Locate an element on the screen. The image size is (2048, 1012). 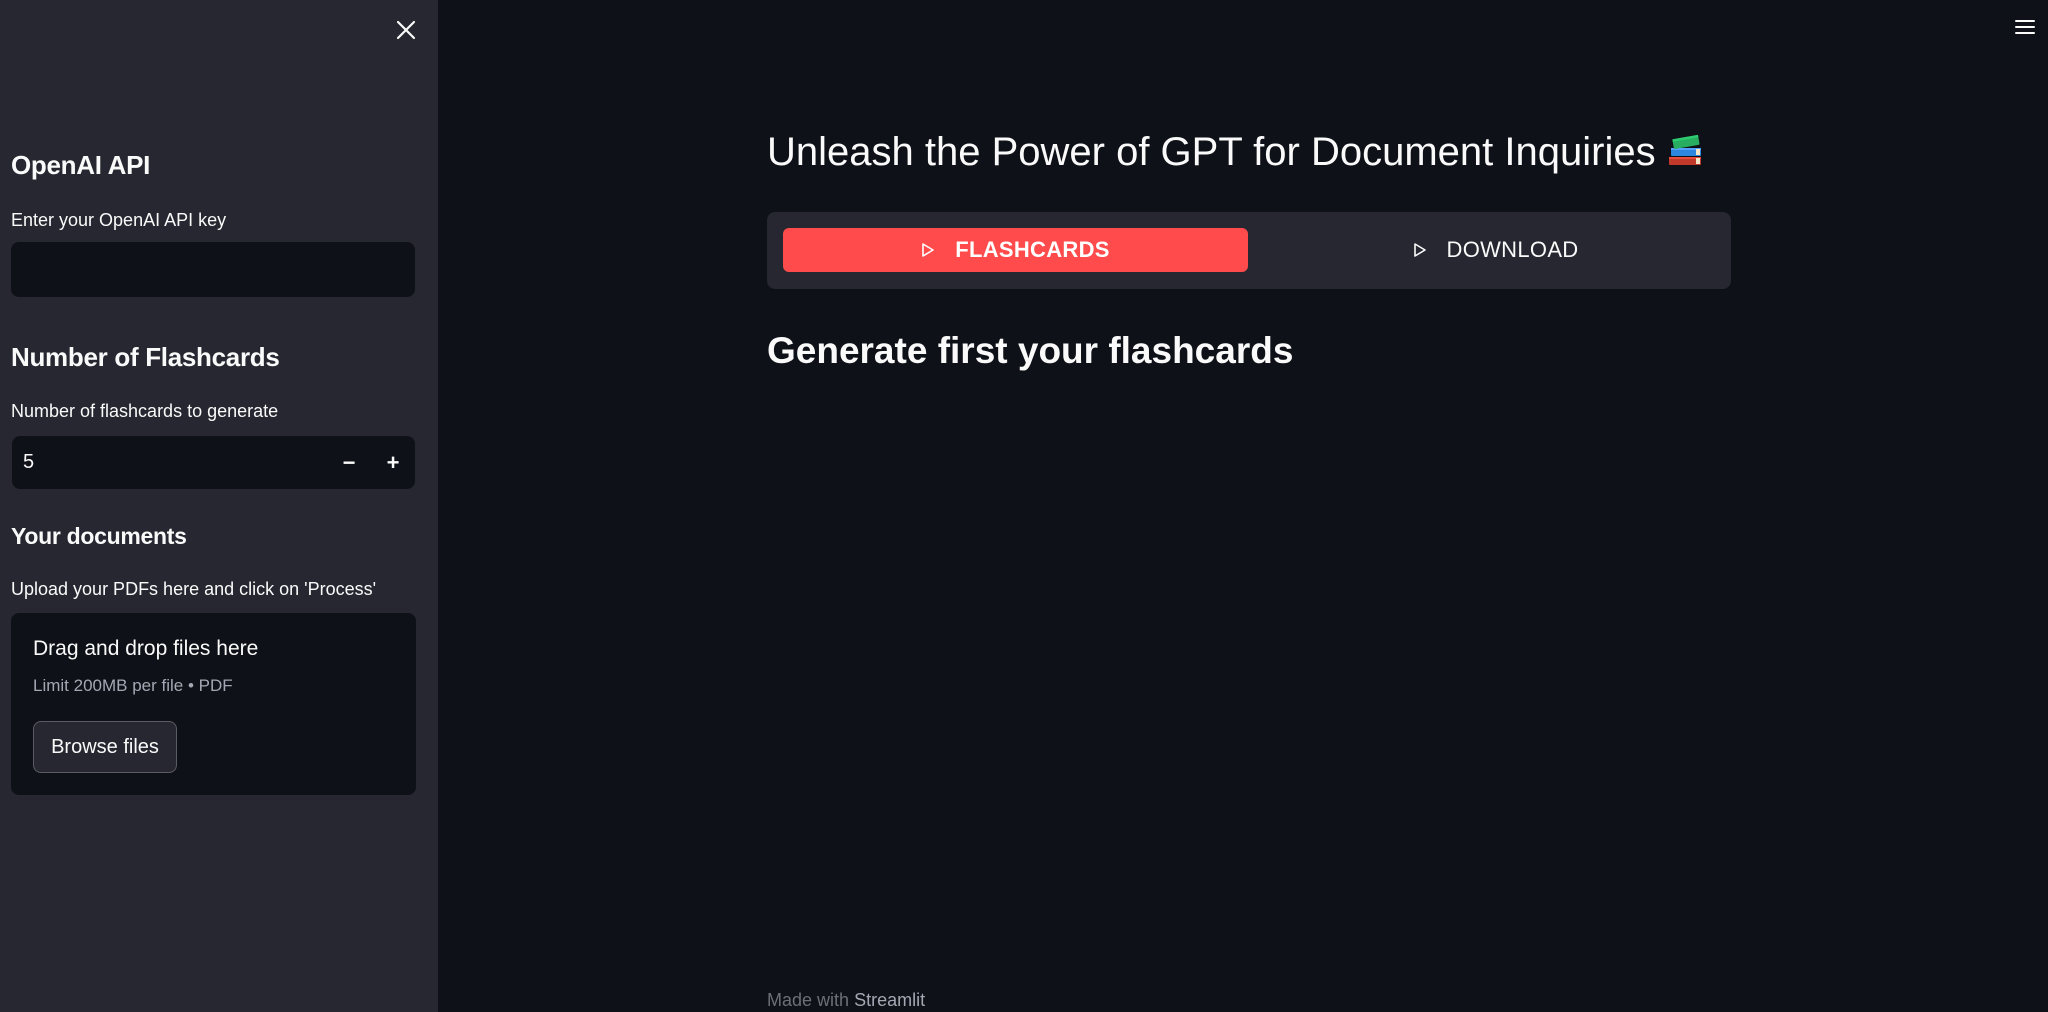
hamburger-menu-icon is located at coordinates (2025, 27).